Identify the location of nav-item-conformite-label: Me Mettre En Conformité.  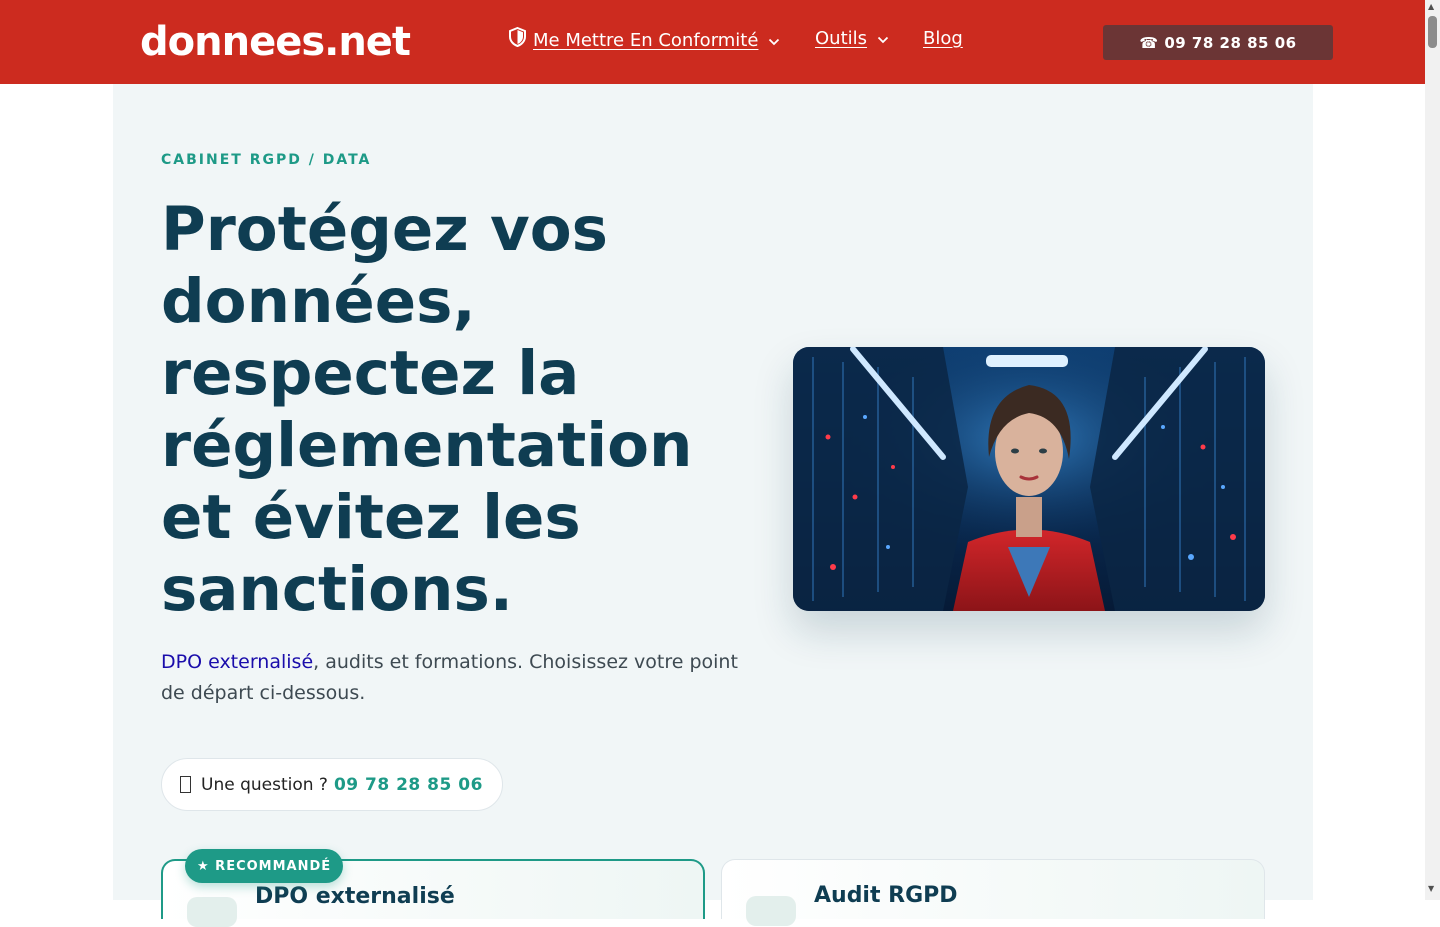
(646, 40).